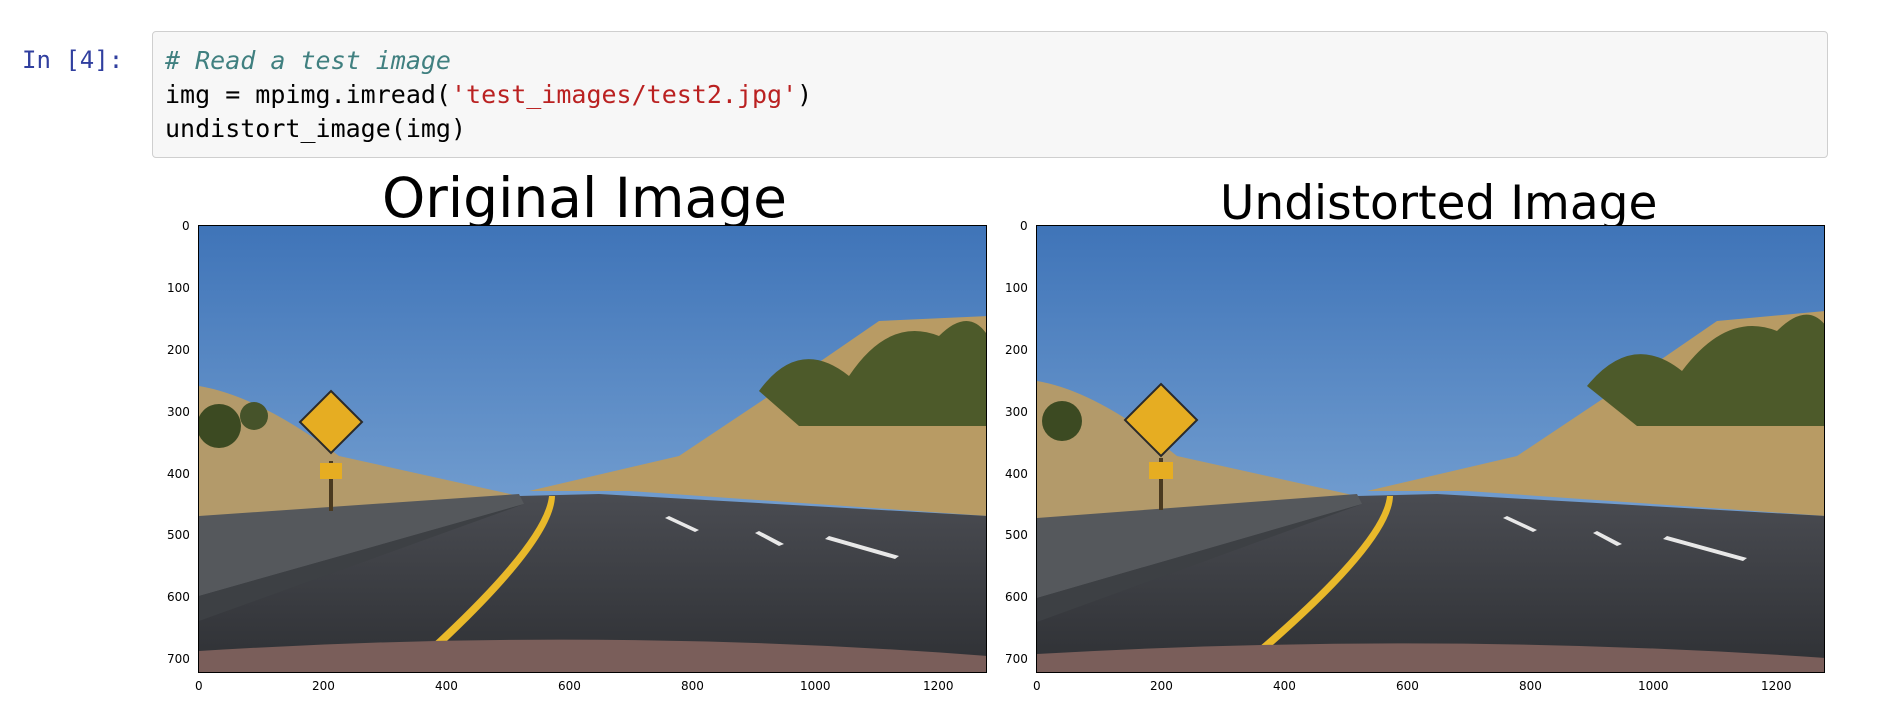 The image size is (1880, 712). I want to click on code-text: ), so click(805, 94).